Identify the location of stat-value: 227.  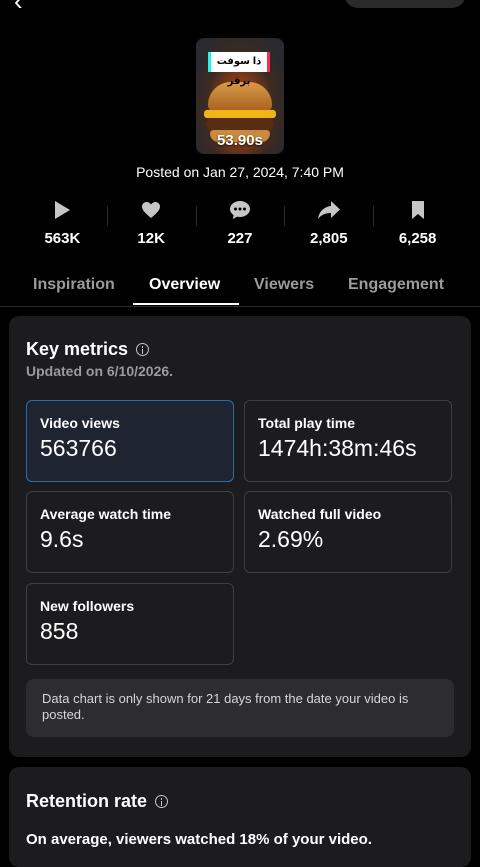
(240, 238).